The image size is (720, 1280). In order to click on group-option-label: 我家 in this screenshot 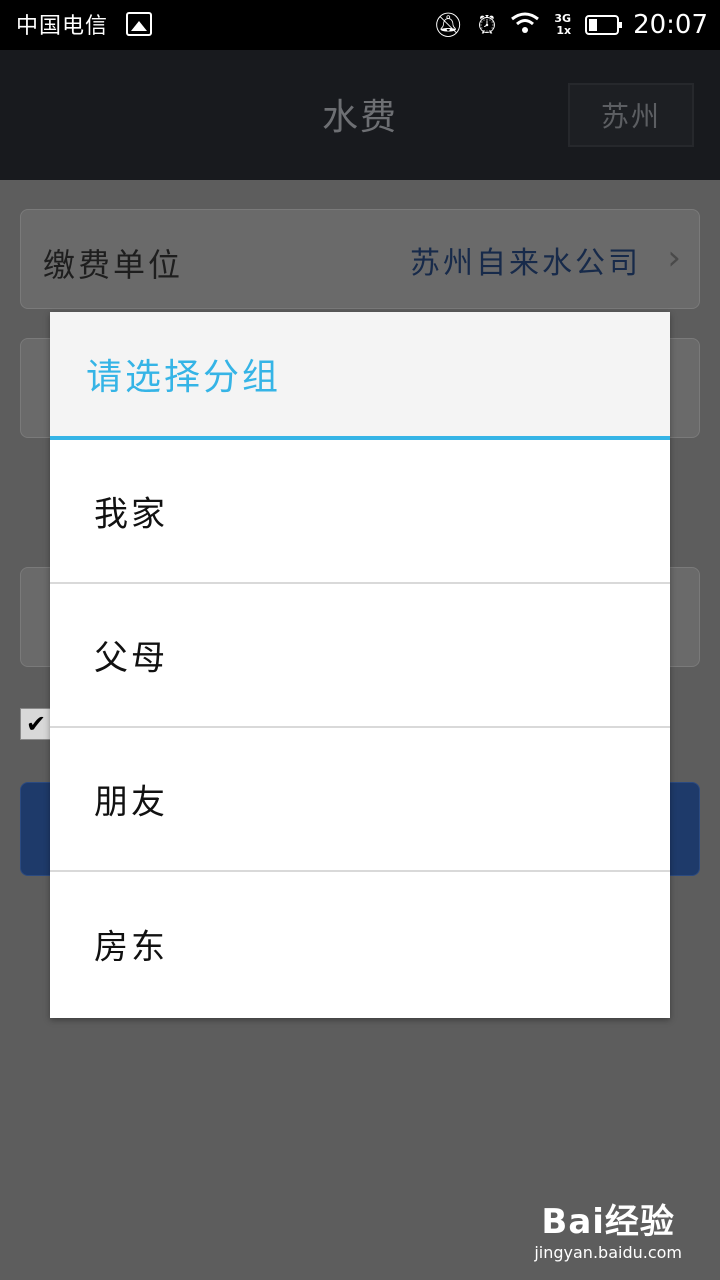, I will do `click(131, 514)`.